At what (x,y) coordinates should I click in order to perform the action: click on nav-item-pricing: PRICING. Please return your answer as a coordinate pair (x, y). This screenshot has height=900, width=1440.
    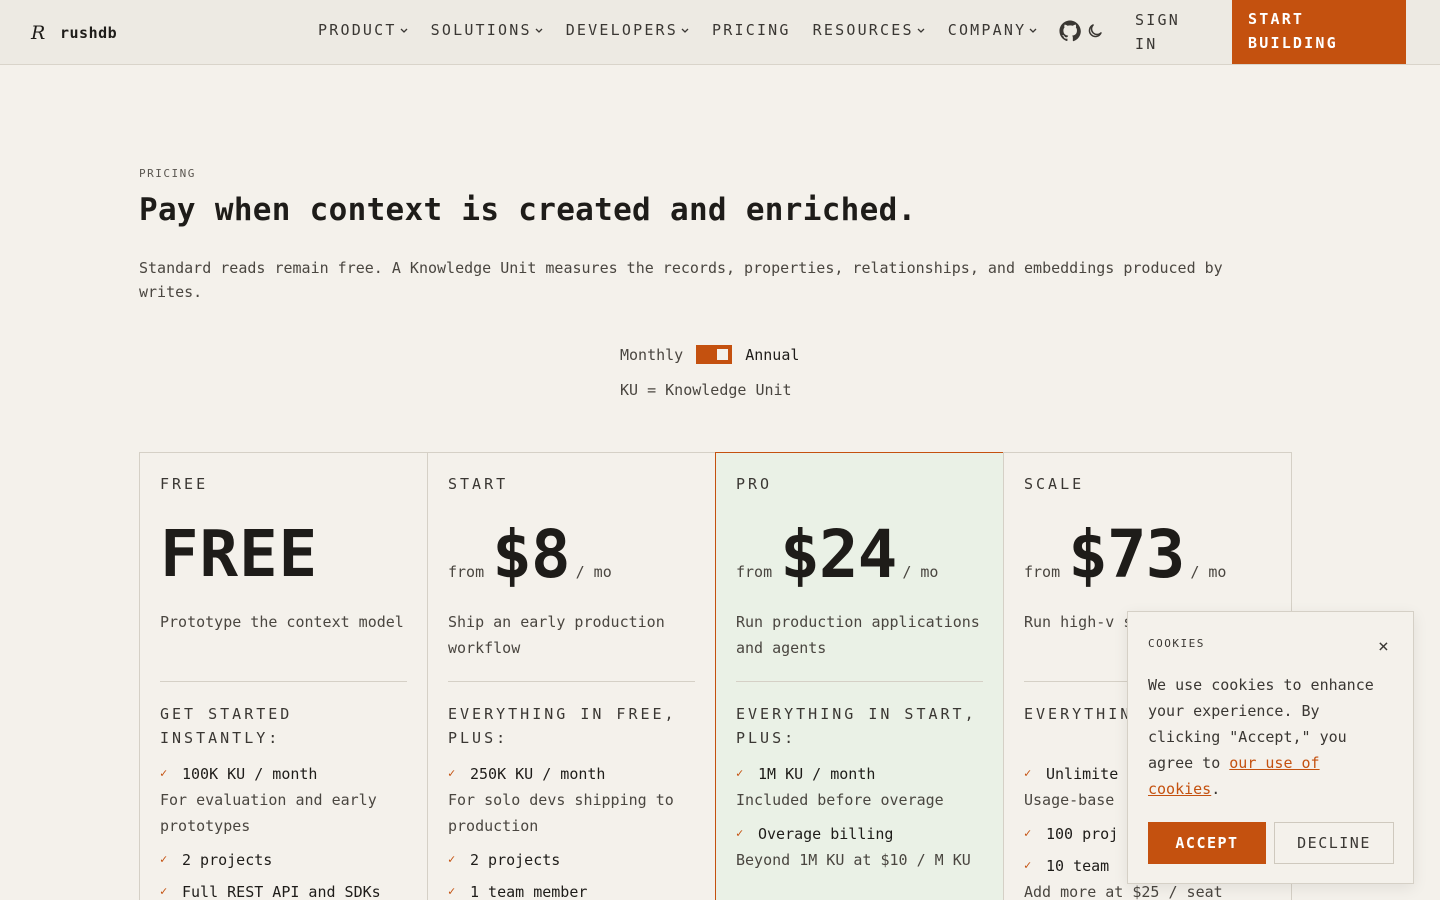
    Looking at the image, I should click on (751, 30).